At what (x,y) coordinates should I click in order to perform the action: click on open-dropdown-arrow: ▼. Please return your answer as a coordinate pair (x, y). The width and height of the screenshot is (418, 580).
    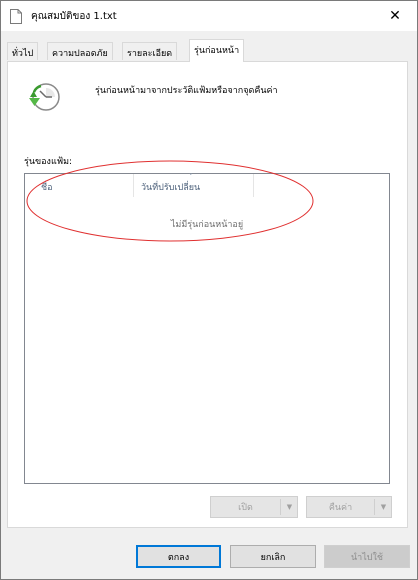
    Looking at the image, I should click on (289, 507).